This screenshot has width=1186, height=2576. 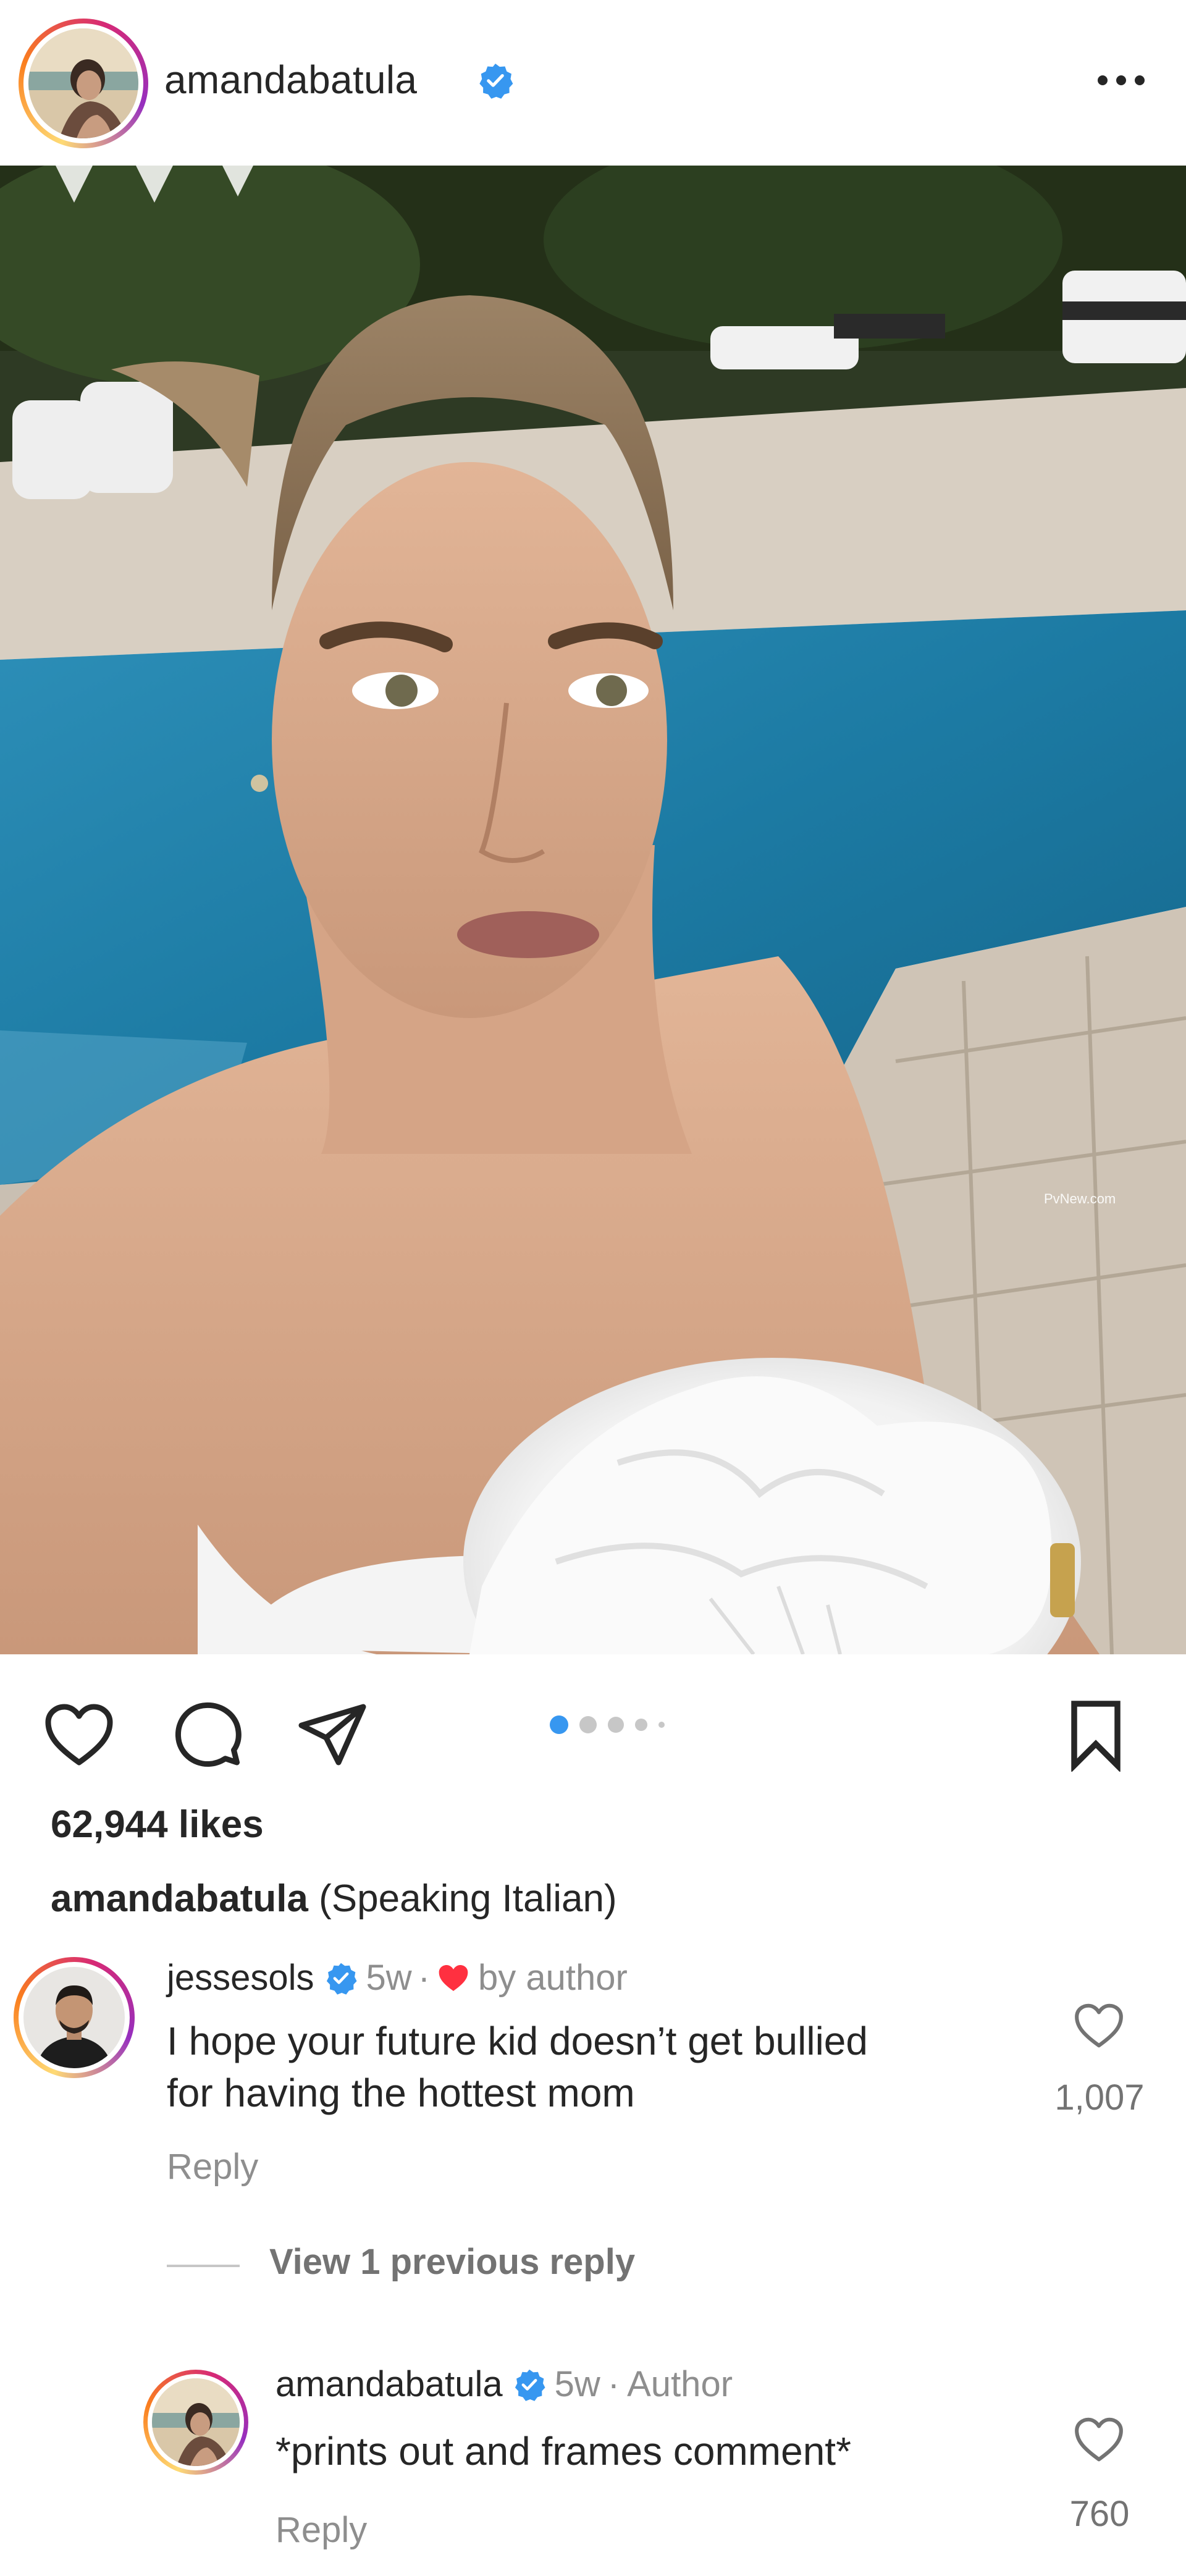 I want to click on comment-text-line: for having the hottest mom, so click(x=401, y=2093).